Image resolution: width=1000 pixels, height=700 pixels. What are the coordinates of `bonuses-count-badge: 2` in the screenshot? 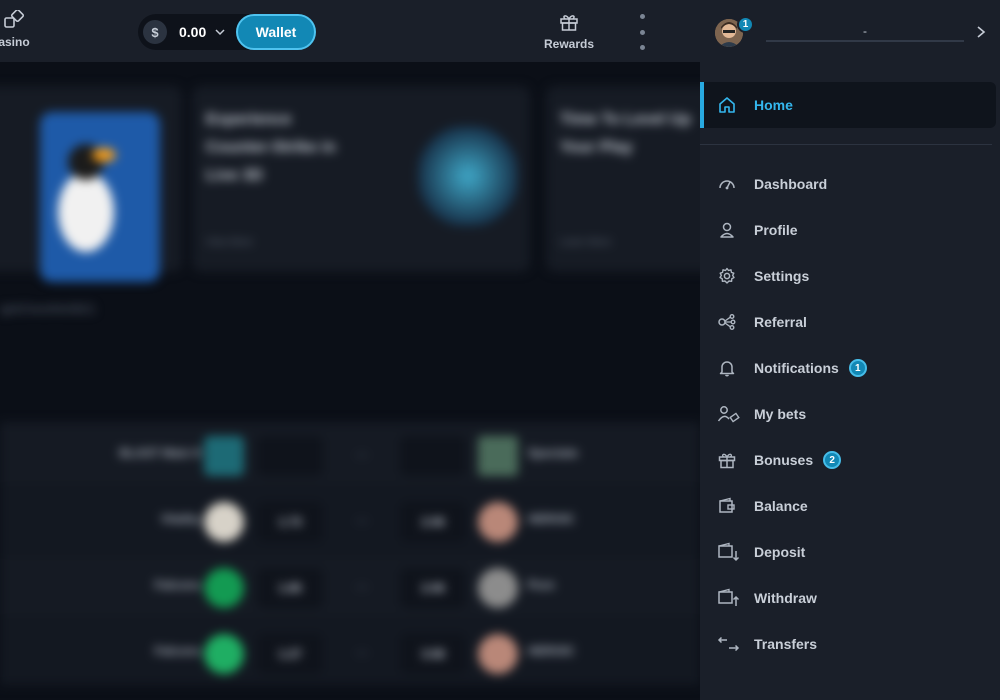 It's located at (832, 460).